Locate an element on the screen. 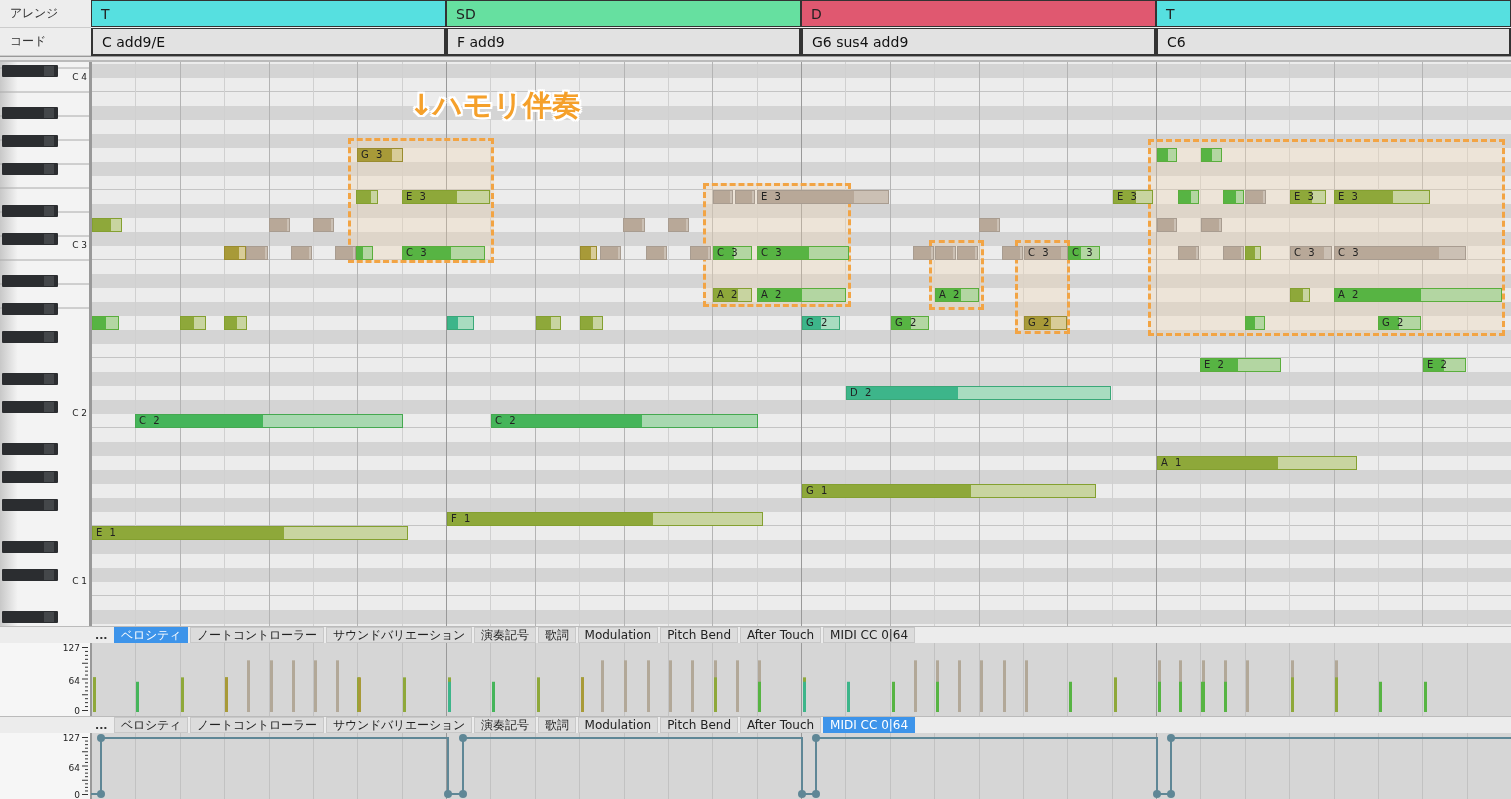 This screenshot has width=1511, height=799. controller-curve-drawing is located at coordinates (801, 766).